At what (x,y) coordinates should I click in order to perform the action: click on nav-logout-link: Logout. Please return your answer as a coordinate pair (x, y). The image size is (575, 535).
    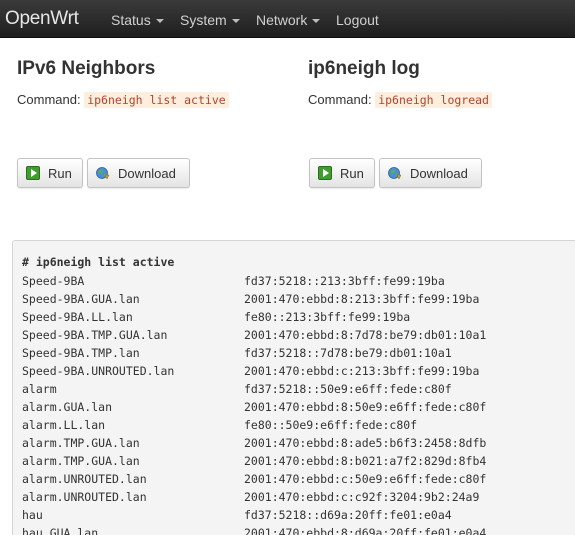
    Looking at the image, I should click on (357, 20).